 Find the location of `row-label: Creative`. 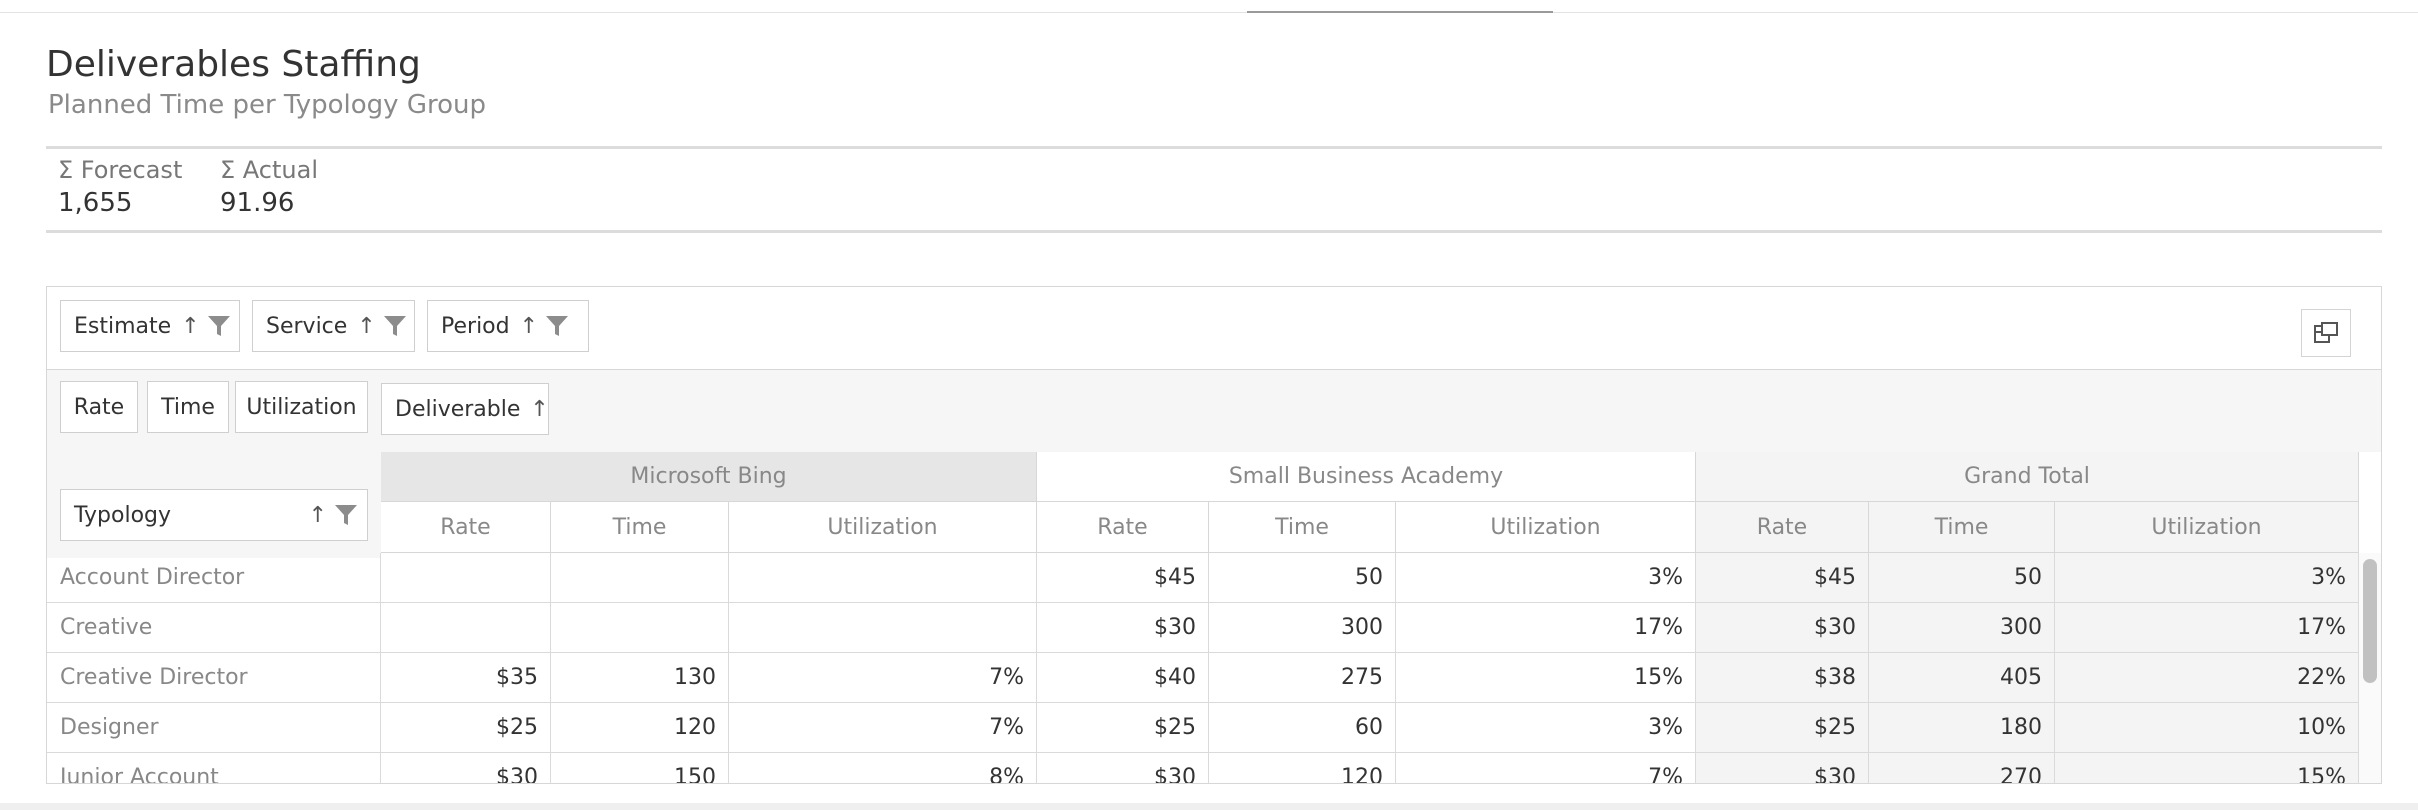

row-label: Creative is located at coordinates (214, 628).